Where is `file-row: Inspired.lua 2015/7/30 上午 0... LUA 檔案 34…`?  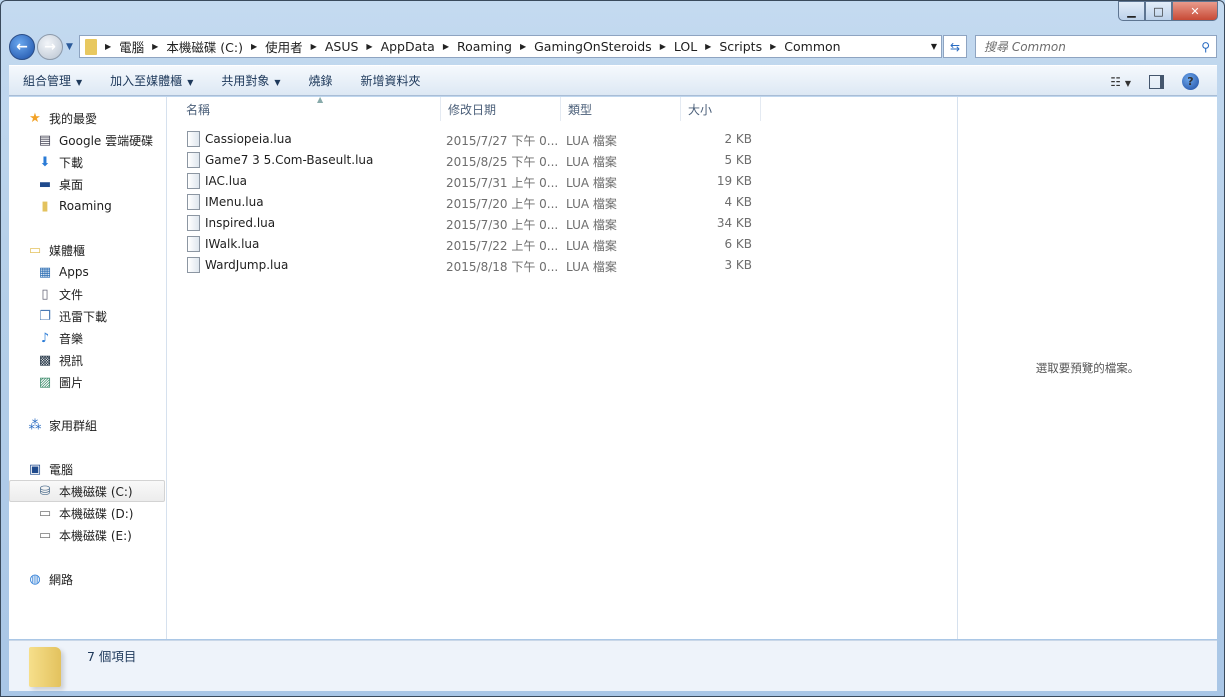
file-row: Inspired.lua 2015/7/30 上午 0... LUA 檔案 34… is located at coordinates (467, 223).